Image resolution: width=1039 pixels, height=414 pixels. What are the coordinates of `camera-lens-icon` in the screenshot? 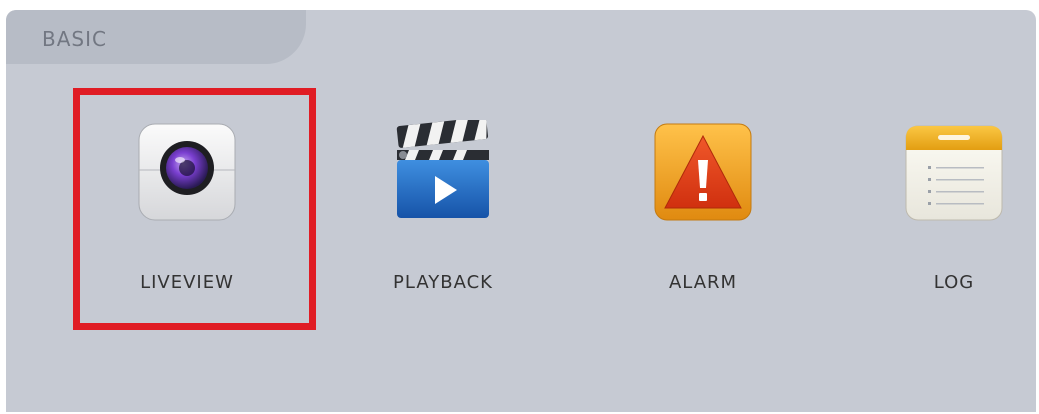 It's located at (187, 172).